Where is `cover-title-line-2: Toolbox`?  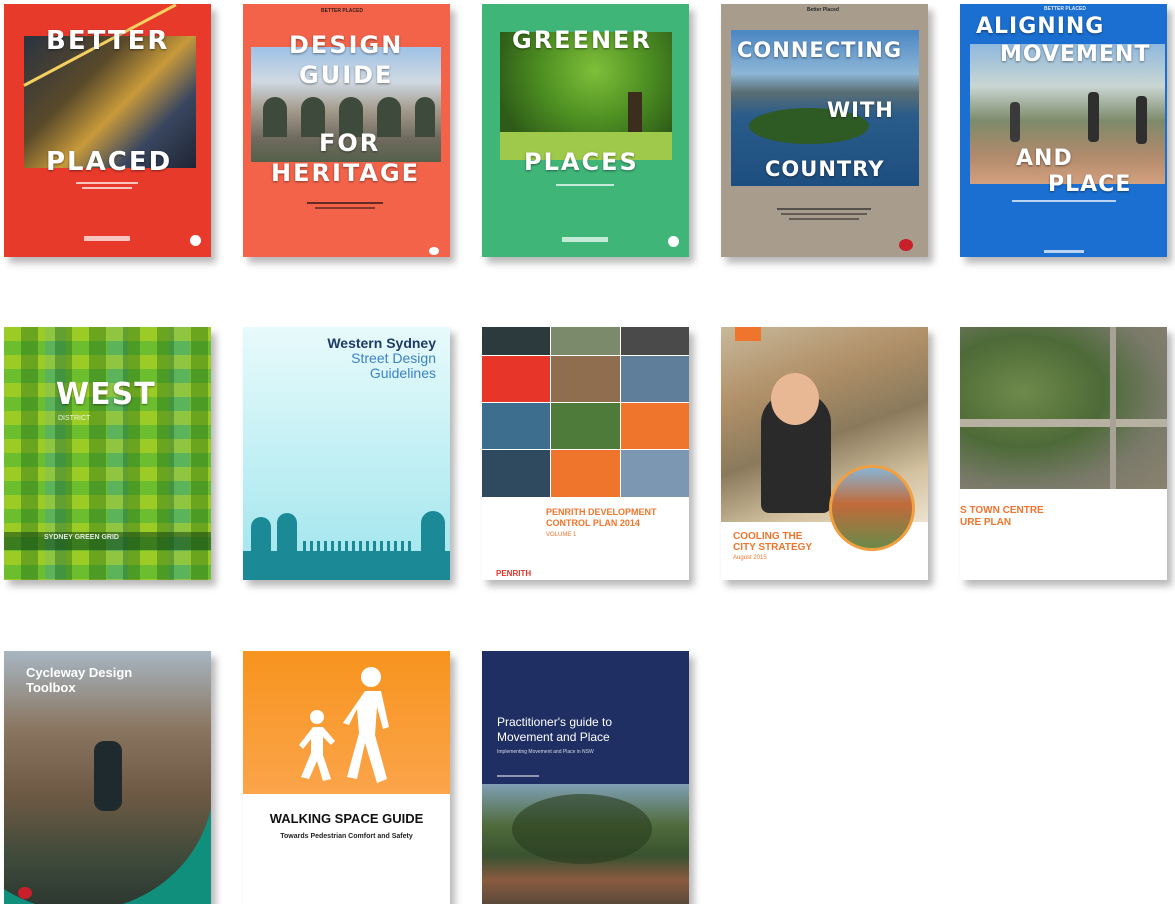
cover-title-line-2: Toolbox is located at coordinates (51, 687).